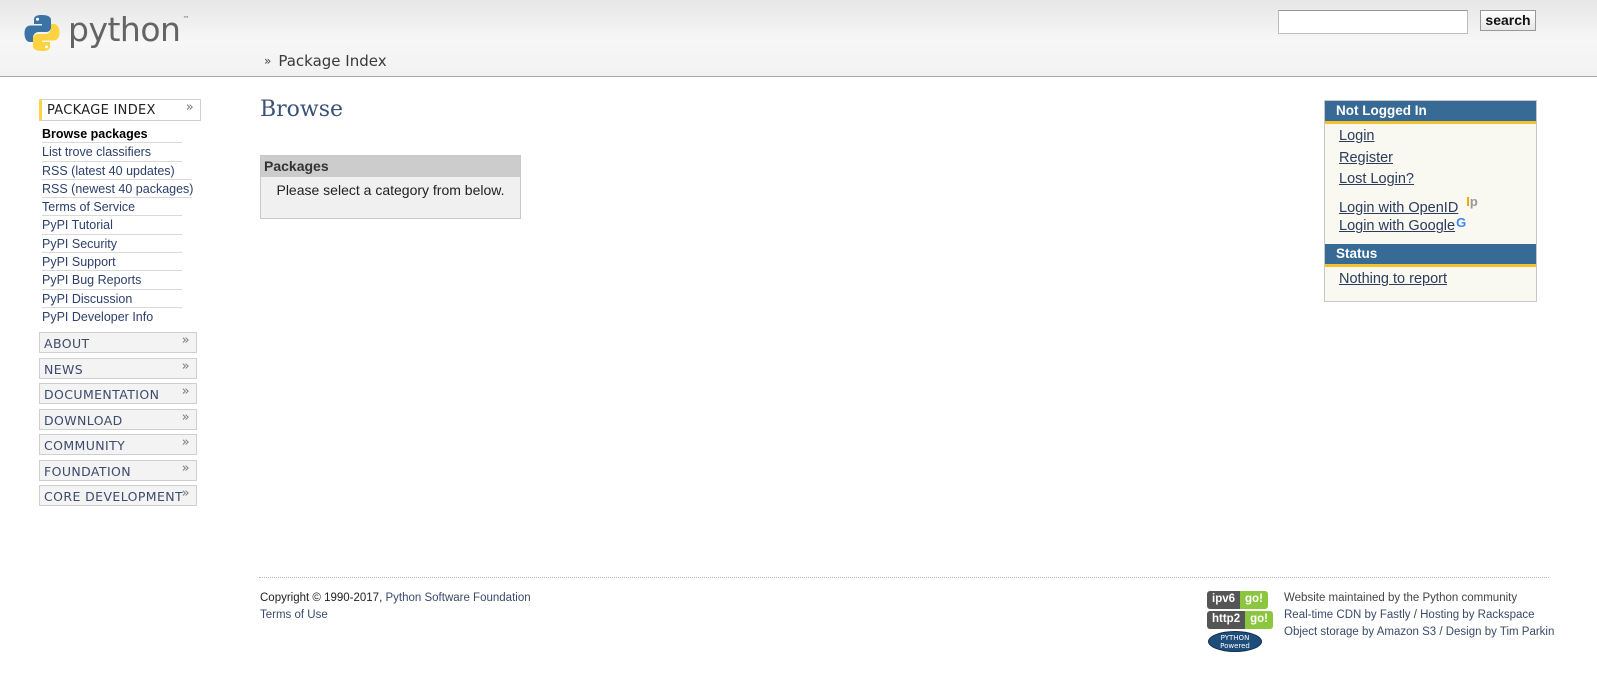  Describe the element at coordinates (101, 110) in the screenshot. I see `nav-section-label: PACKAGE INDEX` at that location.